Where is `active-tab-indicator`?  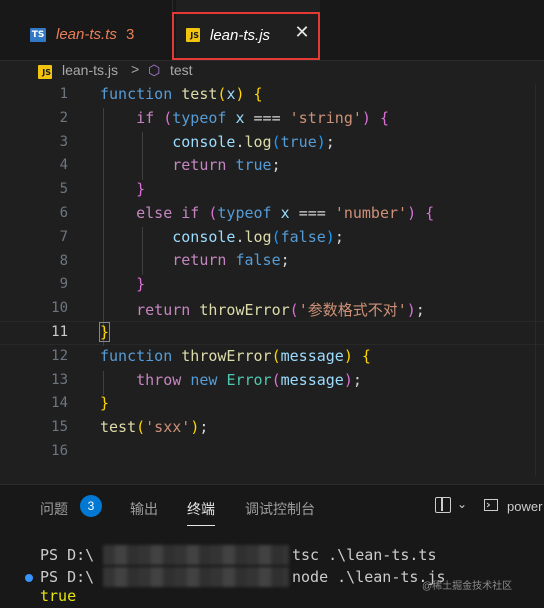 active-tab-indicator is located at coordinates (201, 525).